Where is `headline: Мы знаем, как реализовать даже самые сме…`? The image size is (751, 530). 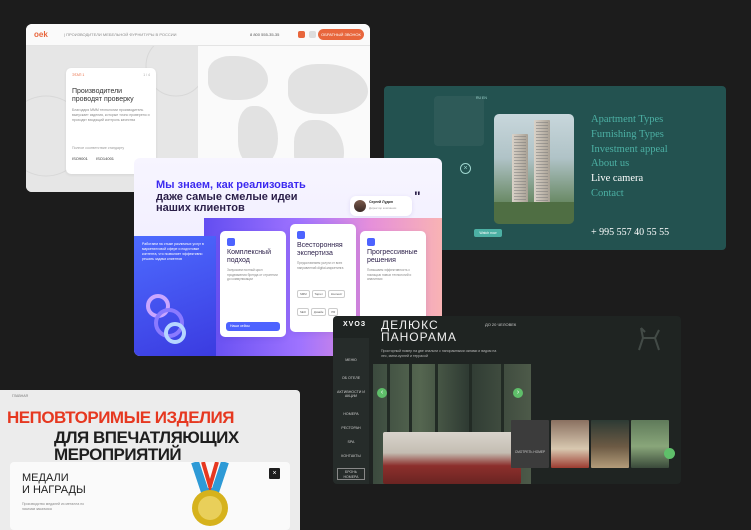
headline: Мы знаем, как реализовать даже самые сме… is located at coordinates (231, 196).